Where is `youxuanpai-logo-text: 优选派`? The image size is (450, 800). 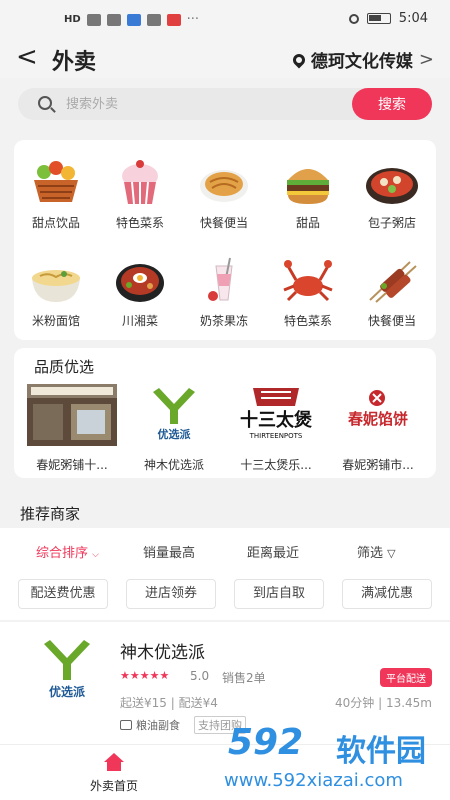 youxuanpai-logo-text: 优选派 is located at coordinates (175, 434).